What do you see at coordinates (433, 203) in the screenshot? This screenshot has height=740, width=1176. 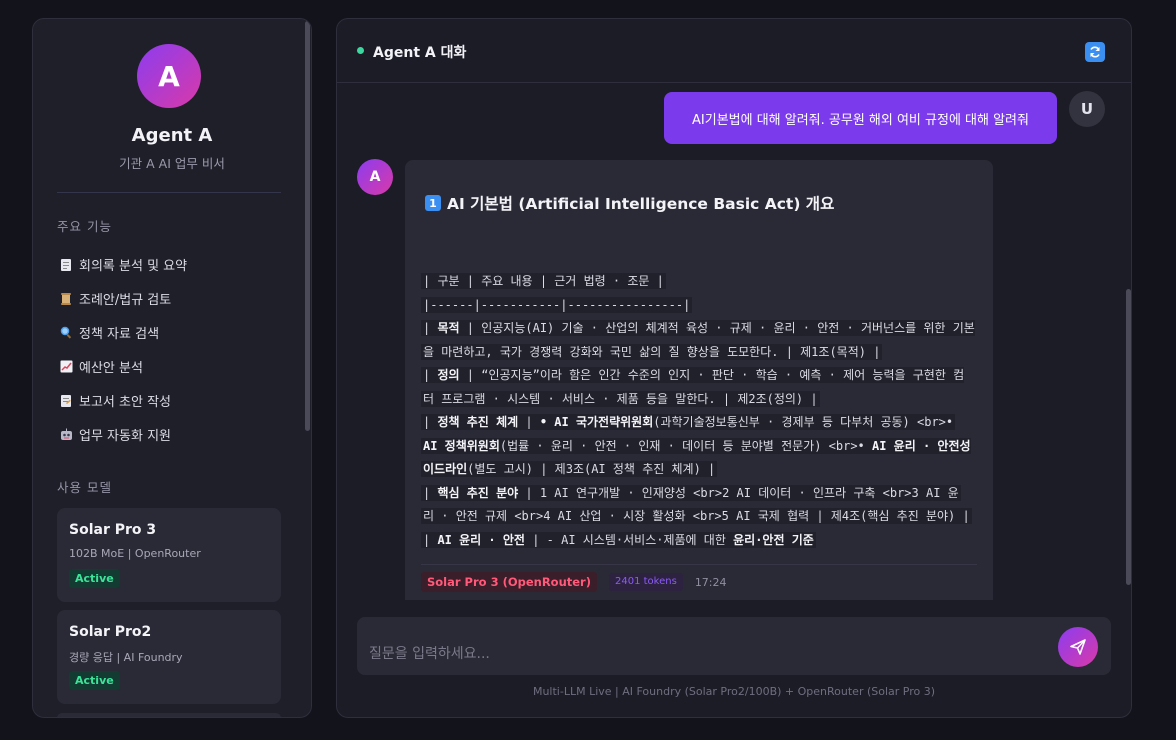 I see `keycap-one-icon: 1` at bounding box center [433, 203].